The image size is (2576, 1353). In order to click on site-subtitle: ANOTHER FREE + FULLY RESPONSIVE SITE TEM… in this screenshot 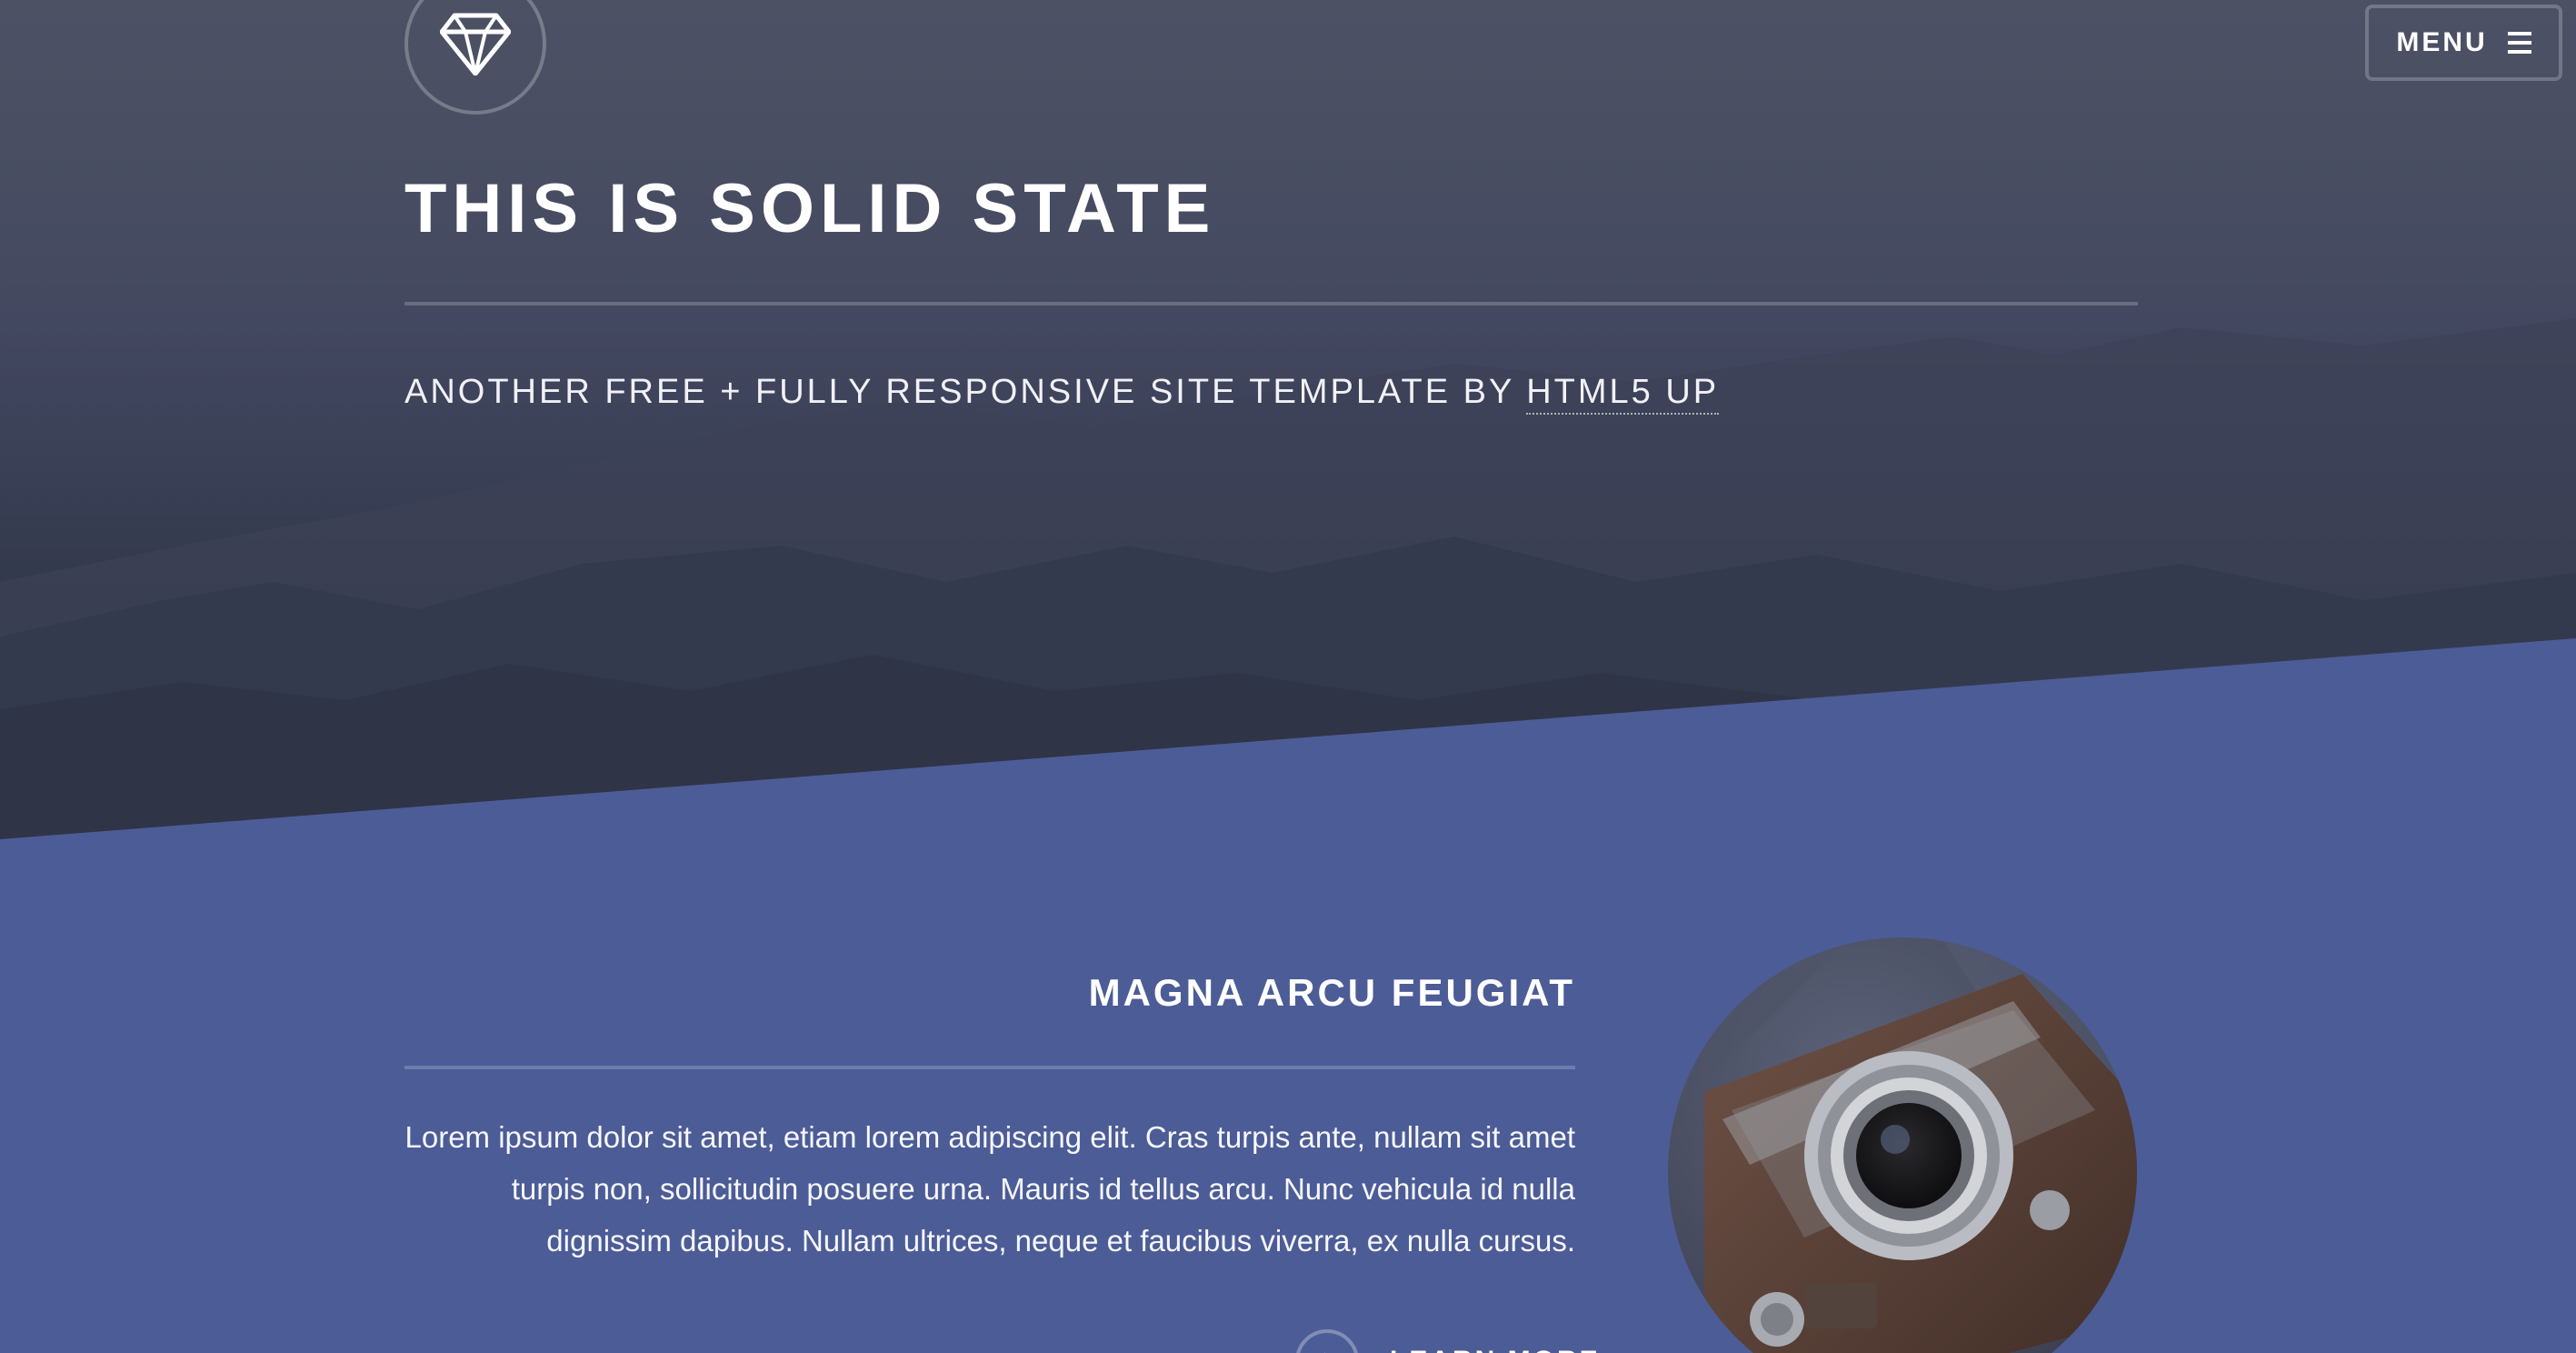, I will do `click(1062, 394)`.